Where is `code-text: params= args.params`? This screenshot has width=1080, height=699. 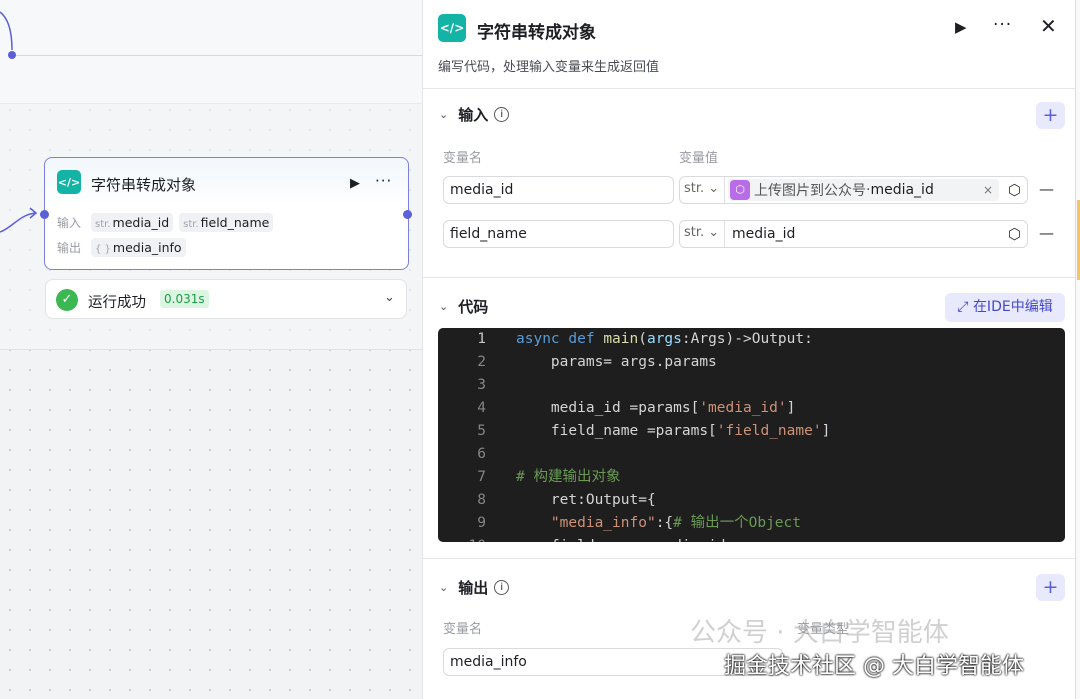 code-text: params= args.params is located at coordinates (616, 362).